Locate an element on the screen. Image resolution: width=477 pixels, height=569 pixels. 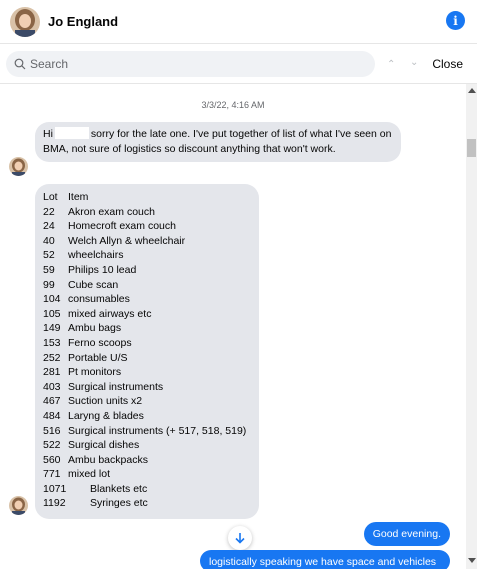
lot-row: 467 Suction units x2 is located at coordinates (147, 401).